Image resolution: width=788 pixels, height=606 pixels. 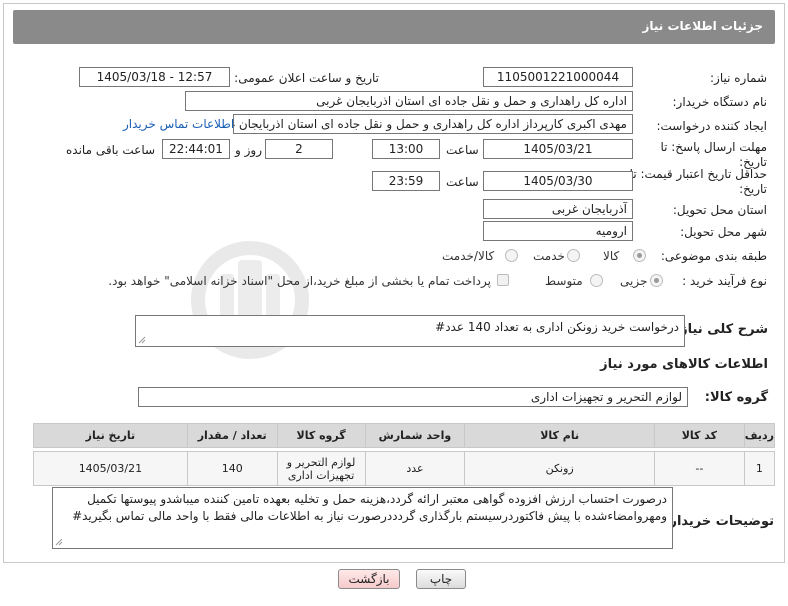 What do you see at coordinates (511, 255) in the screenshot?
I see `category-radio-goods-service` at bounding box center [511, 255].